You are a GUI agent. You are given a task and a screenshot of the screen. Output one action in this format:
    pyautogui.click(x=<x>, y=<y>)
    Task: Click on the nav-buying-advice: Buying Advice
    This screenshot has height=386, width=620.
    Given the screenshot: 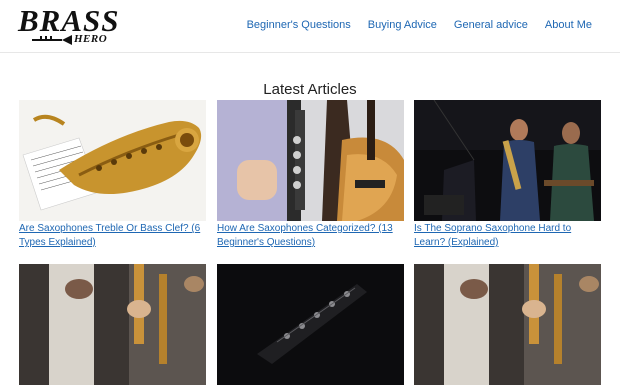 What is the action you would take?
    pyautogui.click(x=402, y=25)
    